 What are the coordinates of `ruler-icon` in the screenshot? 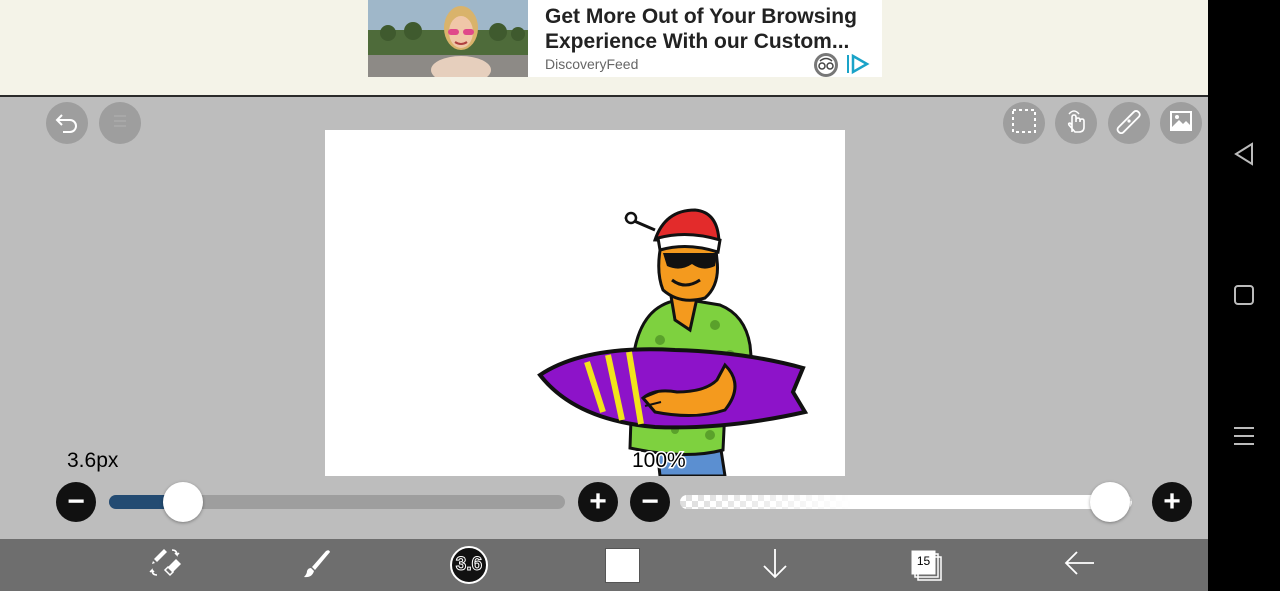 It's located at (1129, 123).